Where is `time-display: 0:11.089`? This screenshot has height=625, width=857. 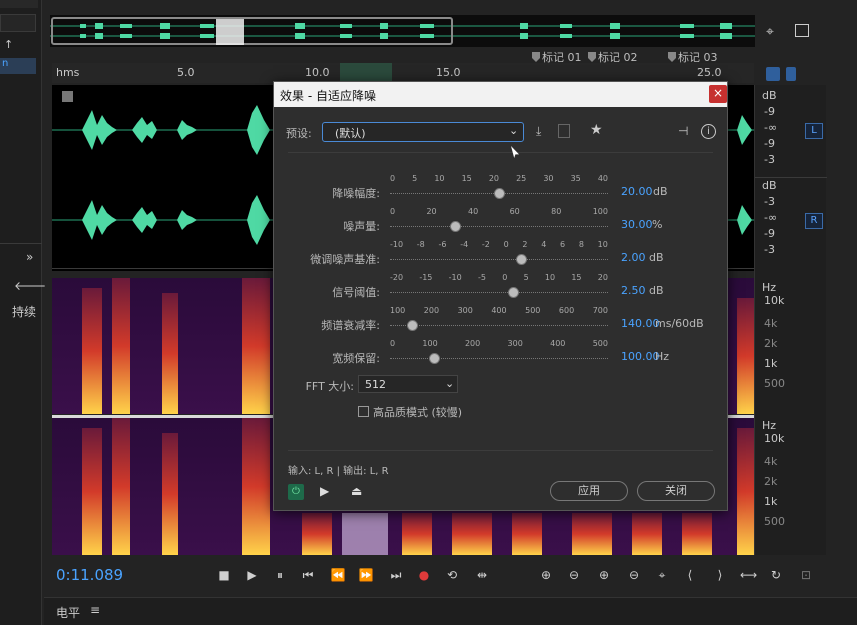
time-display: 0:11.089 is located at coordinates (89, 575).